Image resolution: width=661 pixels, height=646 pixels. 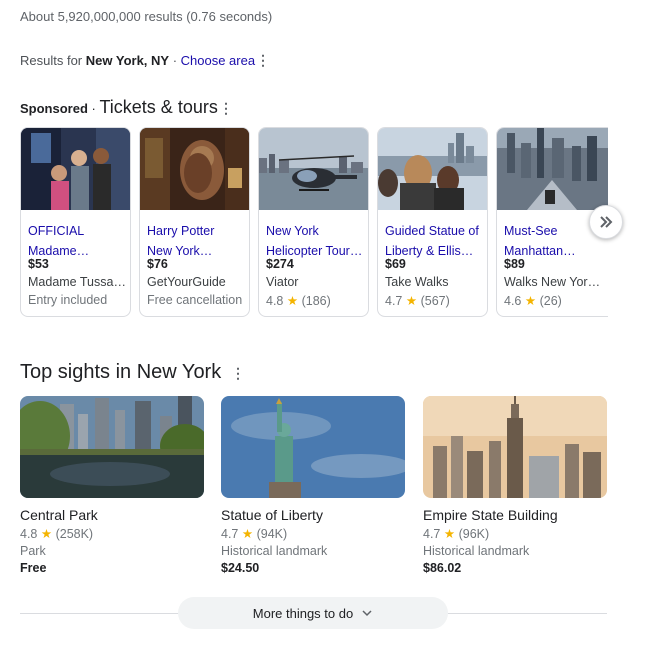 I want to click on sight-price: Free, so click(x=33, y=568).